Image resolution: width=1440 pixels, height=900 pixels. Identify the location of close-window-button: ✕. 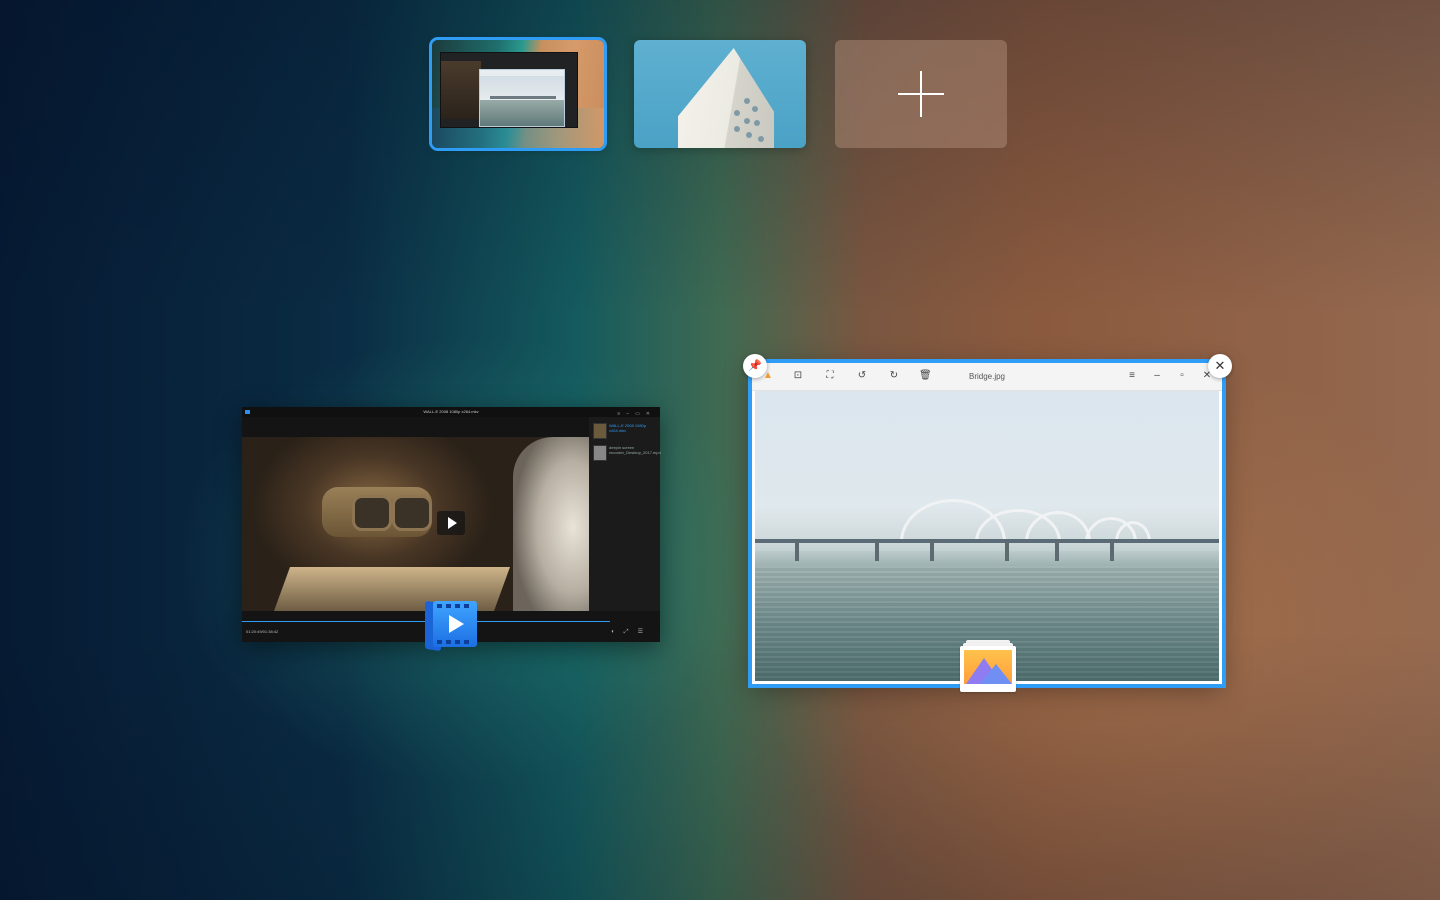
(1220, 366).